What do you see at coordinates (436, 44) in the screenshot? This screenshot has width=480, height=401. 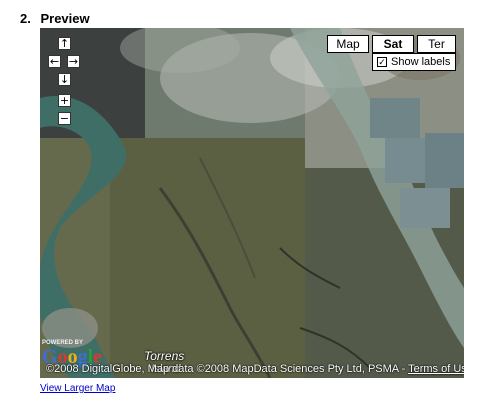 I see `map-type-ter-button: Ter` at bounding box center [436, 44].